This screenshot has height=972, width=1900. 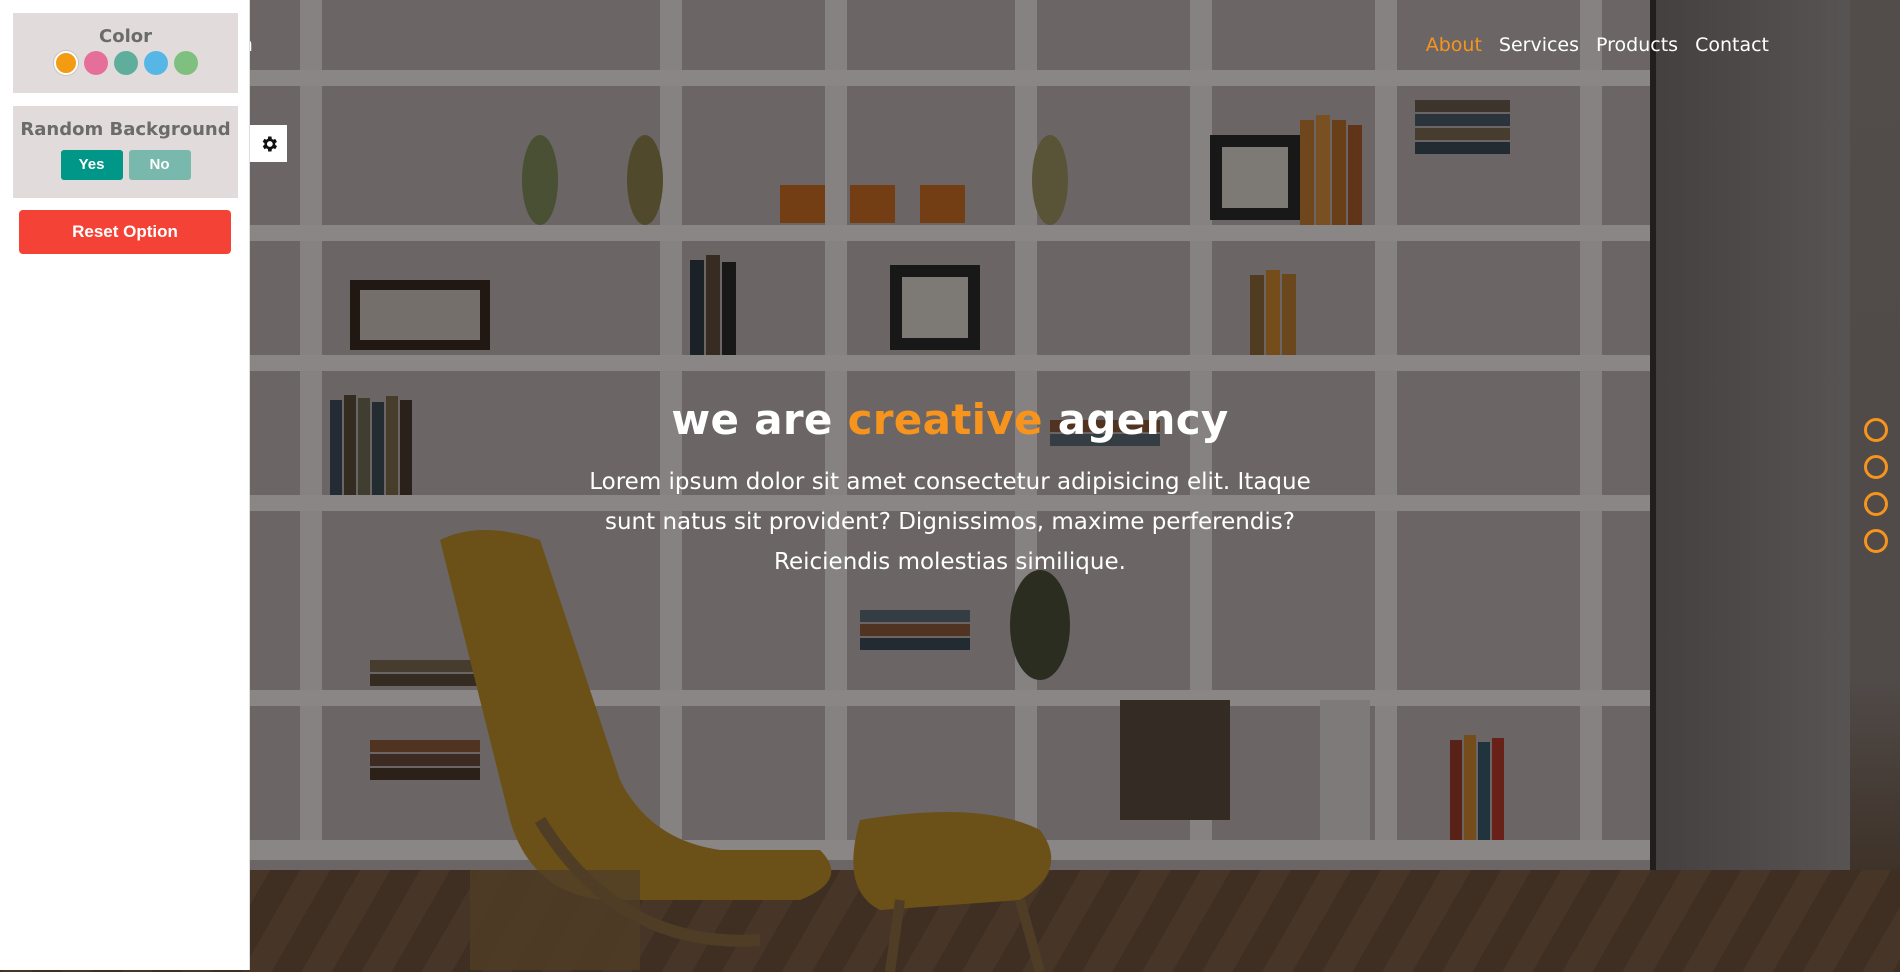 I want to click on no-button: No, so click(x=159, y=165).